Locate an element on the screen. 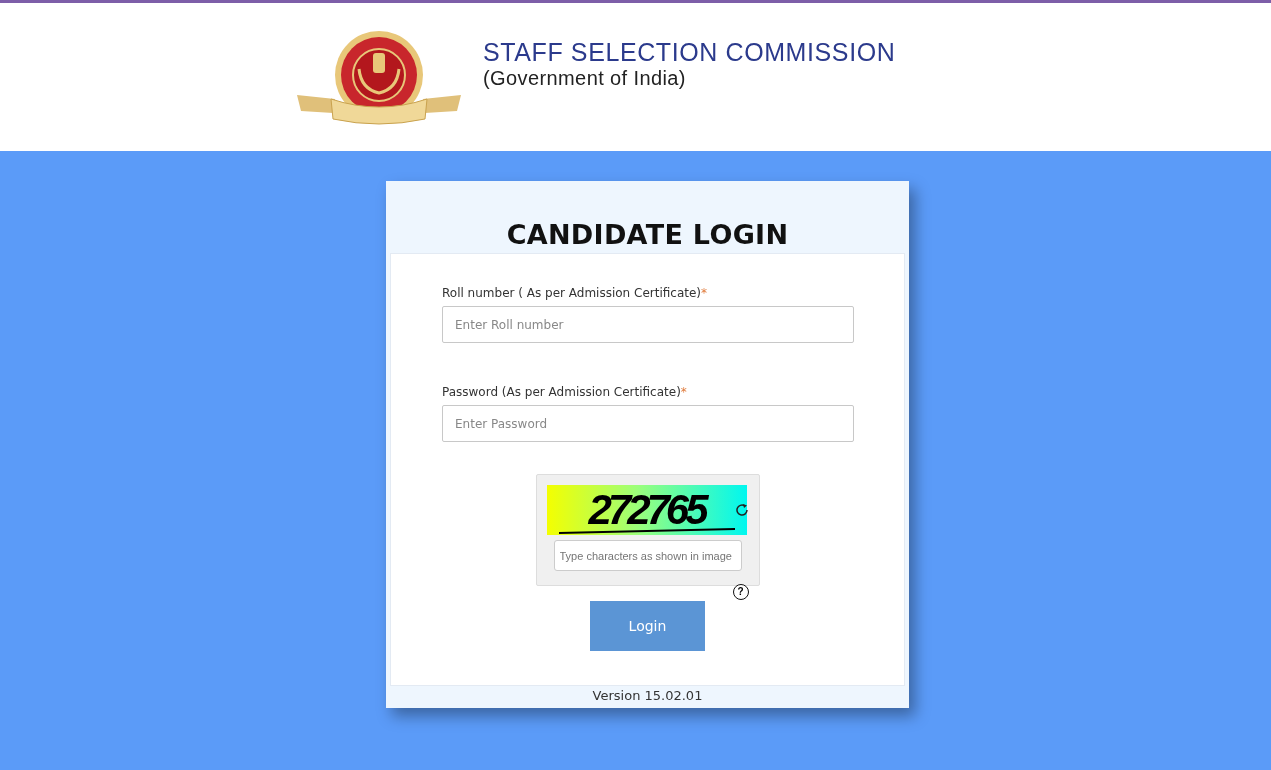 This screenshot has width=1271, height=770. version-text: Version 15.02.01 is located at coordinates (647, 696).